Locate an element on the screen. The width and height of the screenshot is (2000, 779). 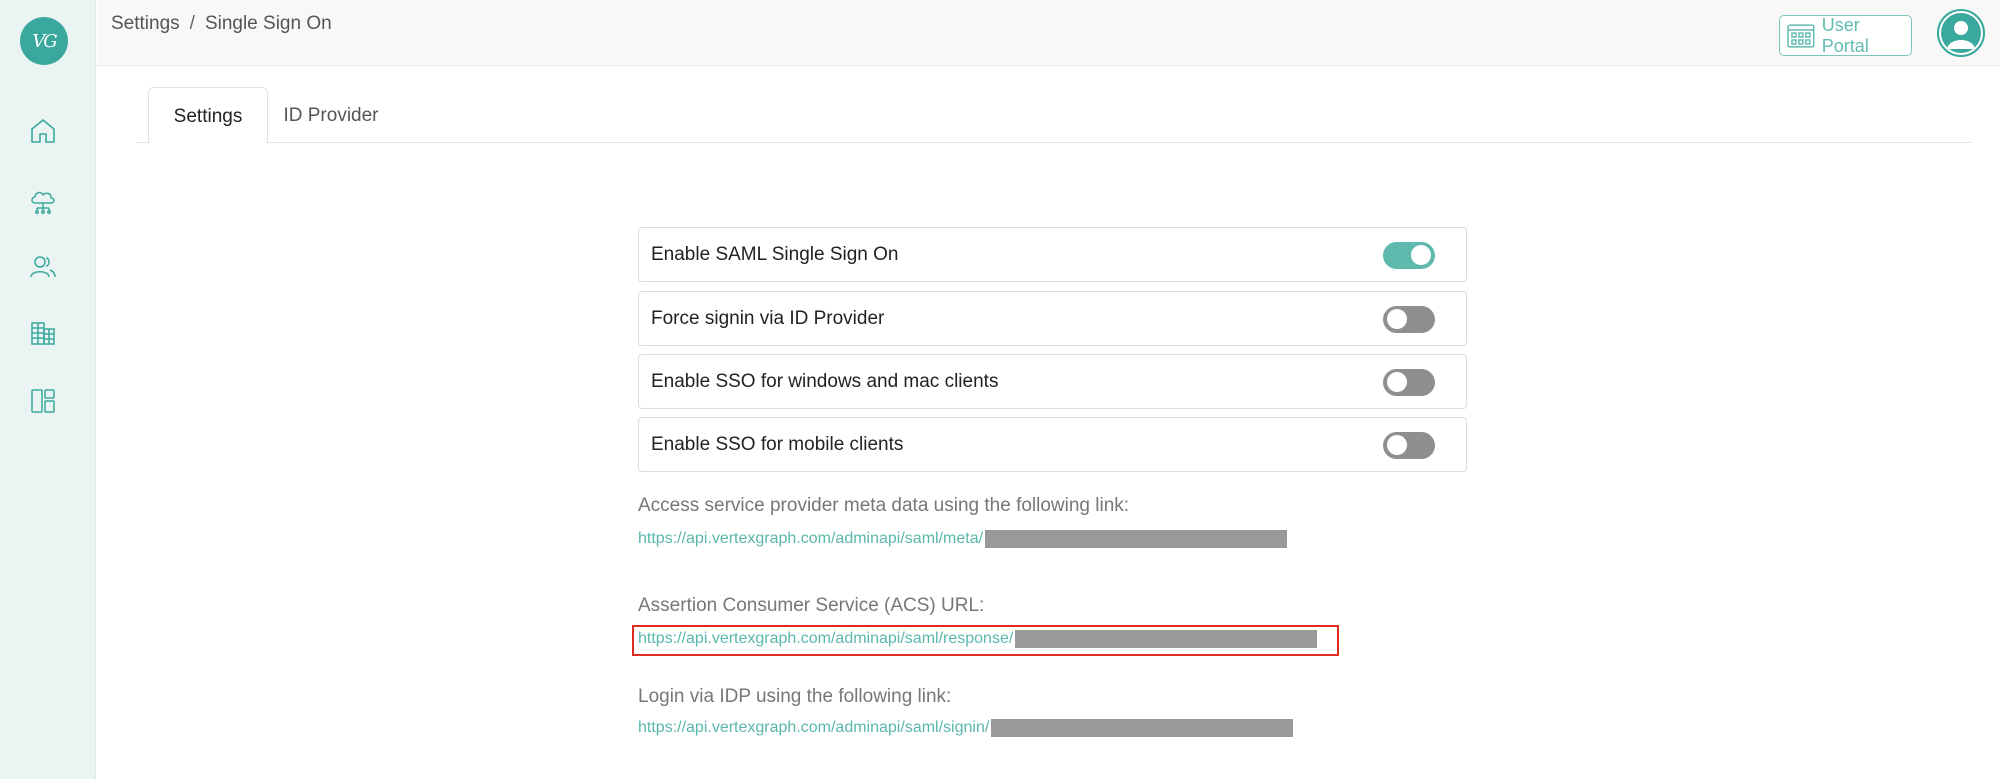
user-icon is located at coordinates (1961, 33).